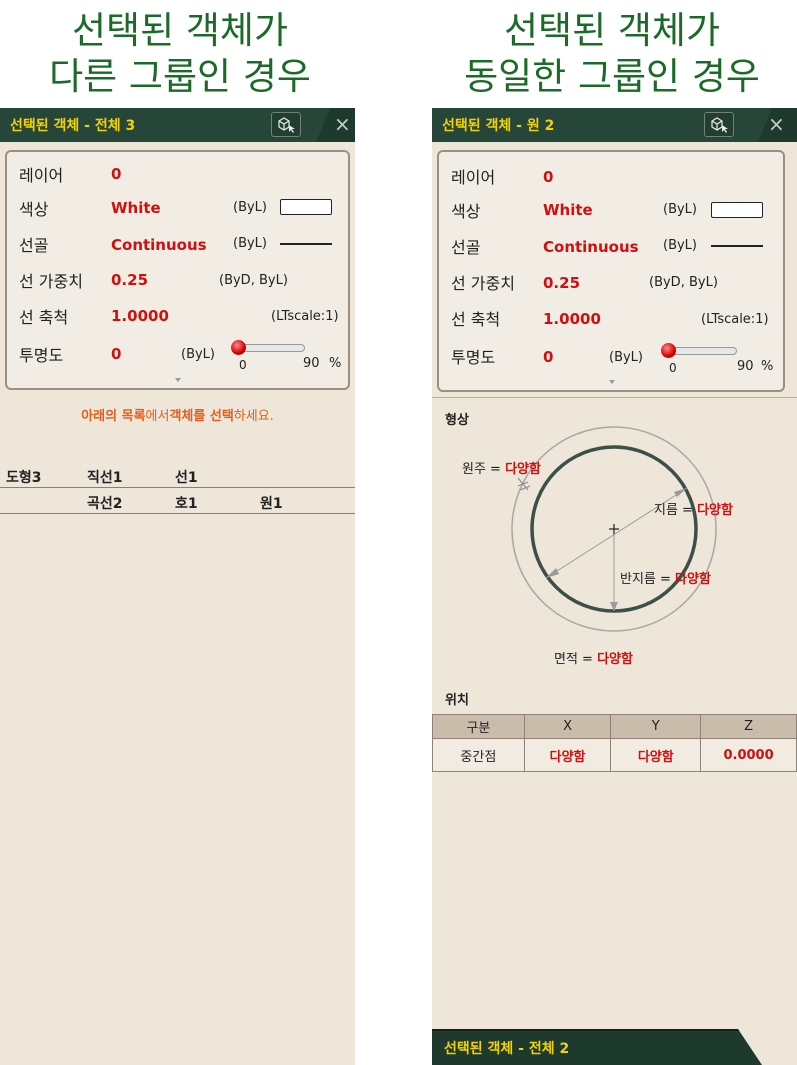  I want to click on instruction-part1: 아래의 목록, so click(113, 416).